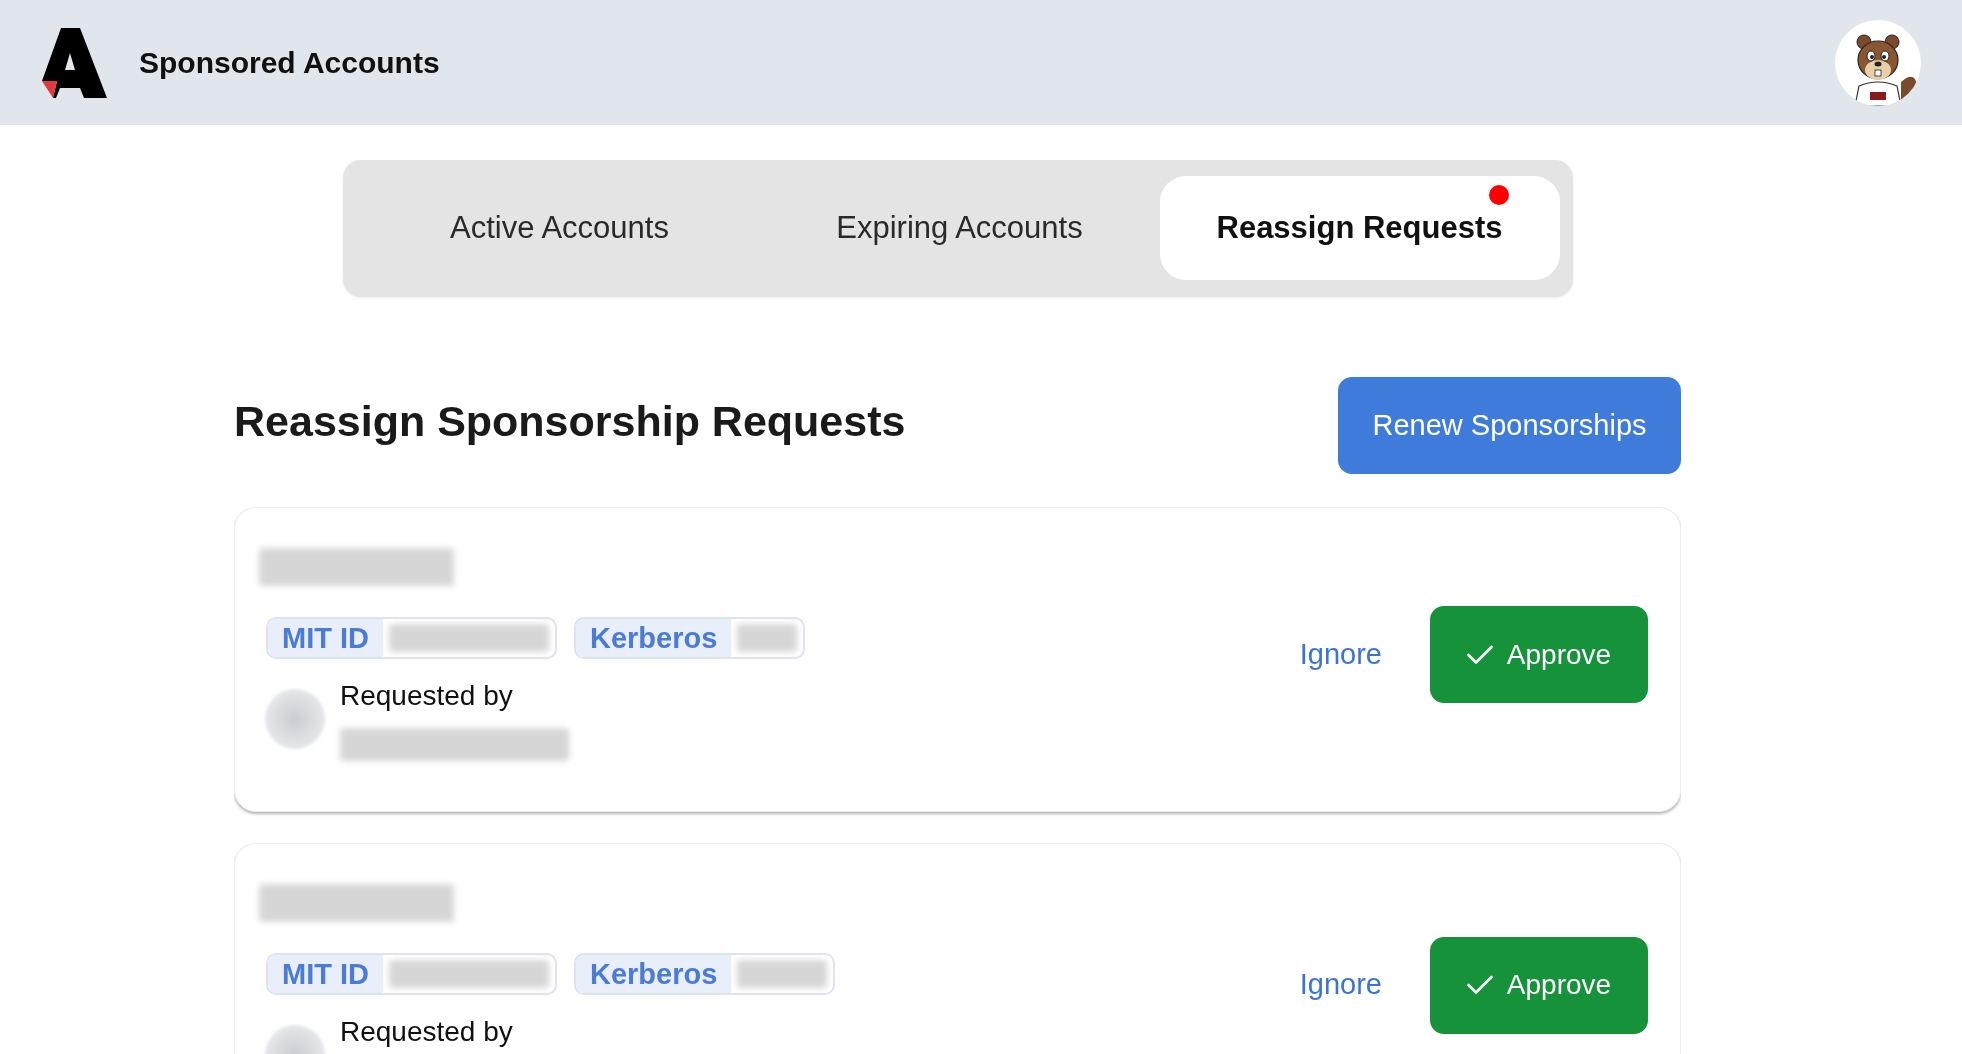 The width and height of the screenshot is (1962, 1054). What do you see at coordinates (1509, 425) in the screenshot?
I see `renew-button: Renew Sponsorships` at bounding box center [1509, 425].